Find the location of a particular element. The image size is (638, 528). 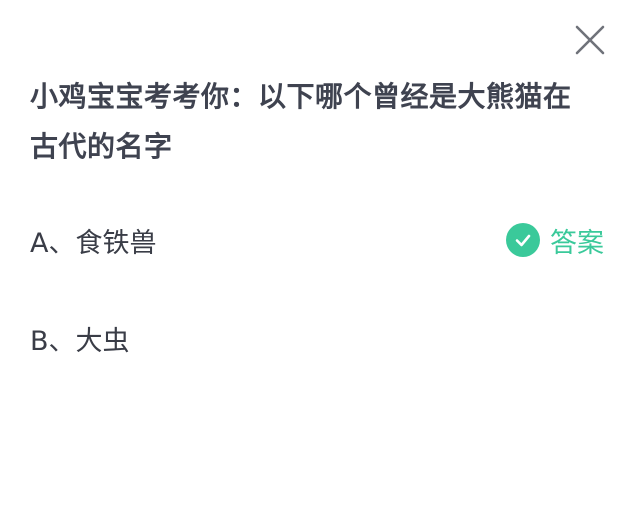

close-button is located at coordinates (590, 40).